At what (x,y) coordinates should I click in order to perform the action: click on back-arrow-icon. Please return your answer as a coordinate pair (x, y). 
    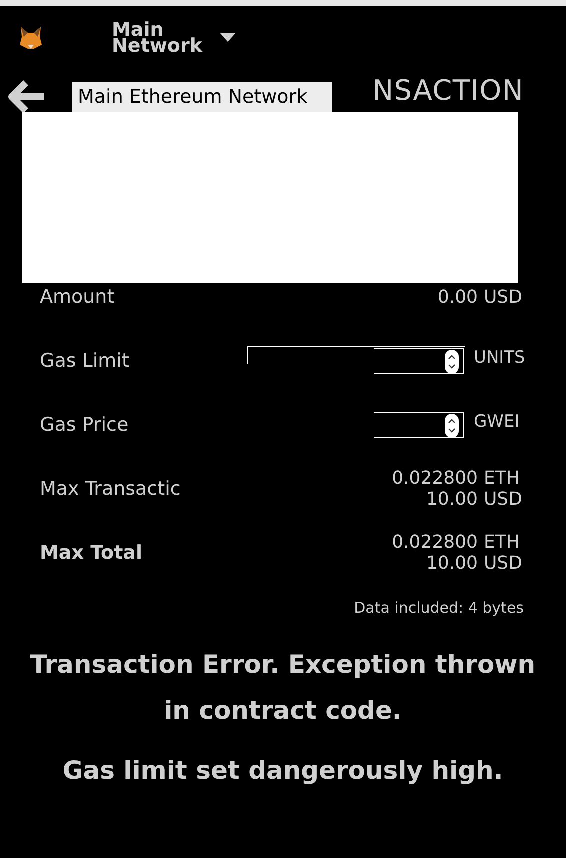
    Looking at the image, I should click on (27, 97).